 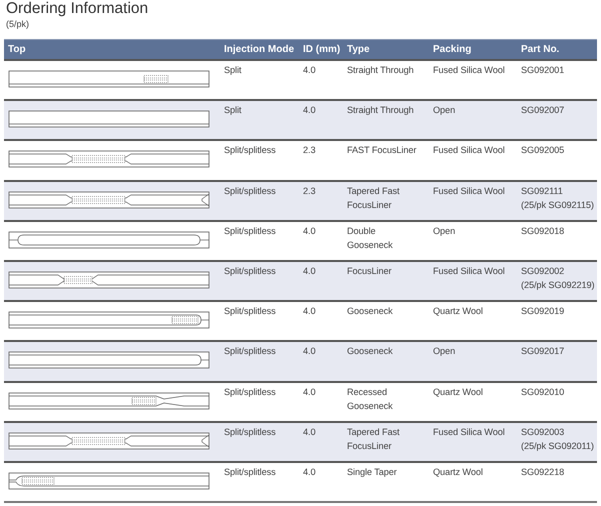 I want to click on table-cell-text: SG092007, so click(x=543, y=111).